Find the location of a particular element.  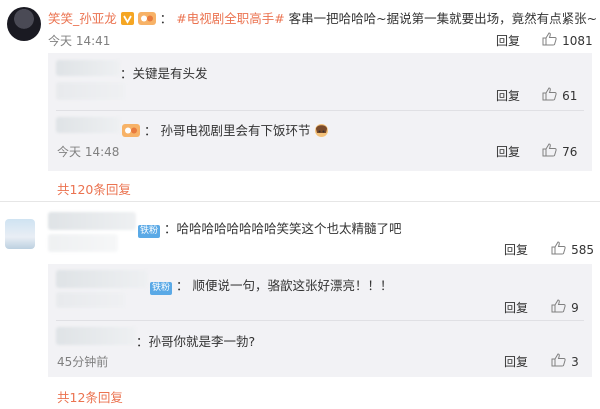

like-button: 1081 is located at coordinates (567, 40).